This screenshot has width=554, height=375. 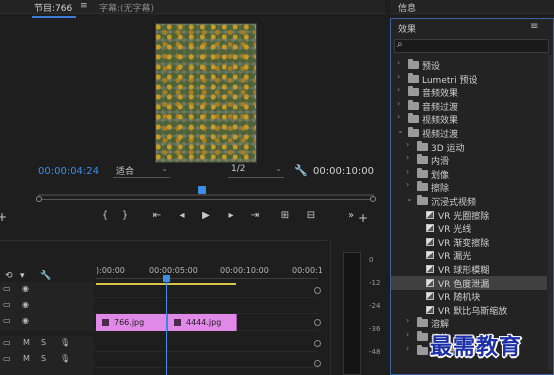 I want to click on zoom-handle-right, so click(x=373, y=199).